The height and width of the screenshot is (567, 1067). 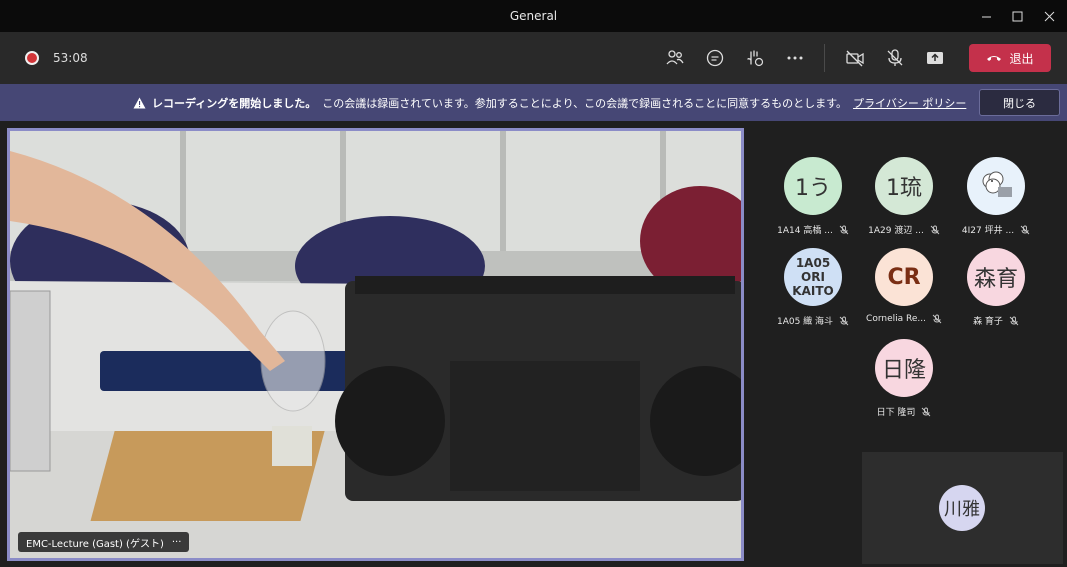 I want to click on hang-up-icon, so click(x=994, y=58).